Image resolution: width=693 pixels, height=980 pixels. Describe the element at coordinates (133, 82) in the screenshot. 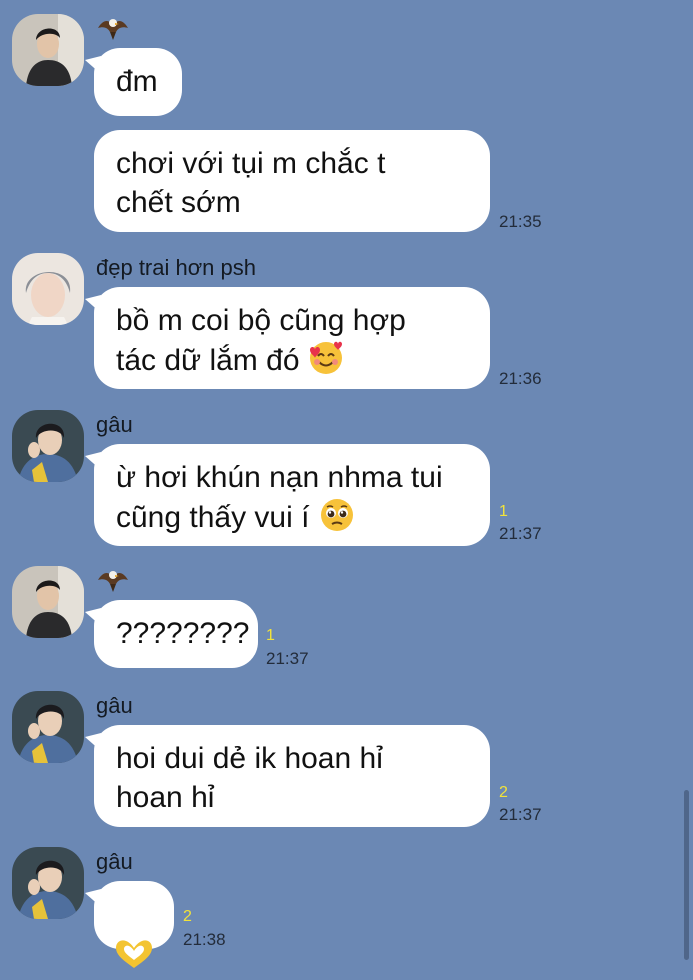

I see `message-bubble: đm` at that location.